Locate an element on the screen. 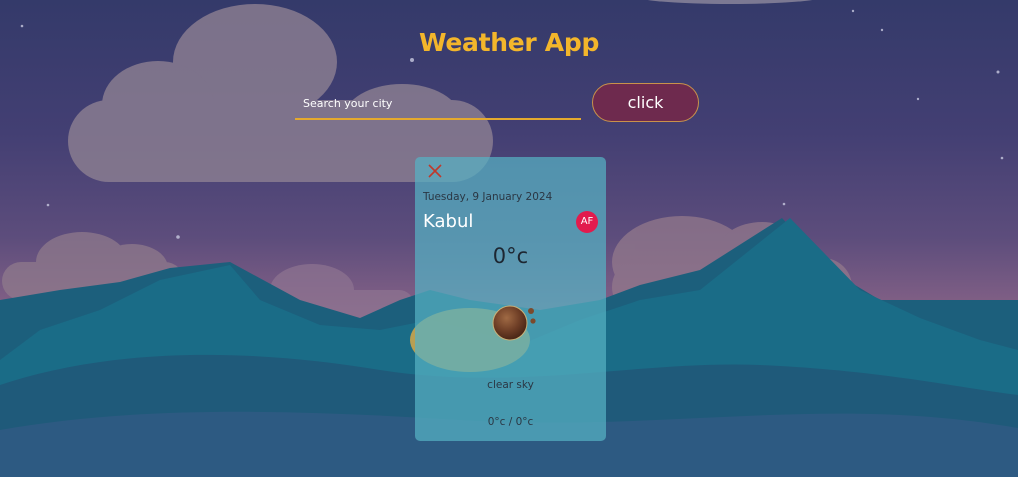 The height and width of the screenshot is (477, 1018). country-badge: AF is located at coordinates (587, 222).